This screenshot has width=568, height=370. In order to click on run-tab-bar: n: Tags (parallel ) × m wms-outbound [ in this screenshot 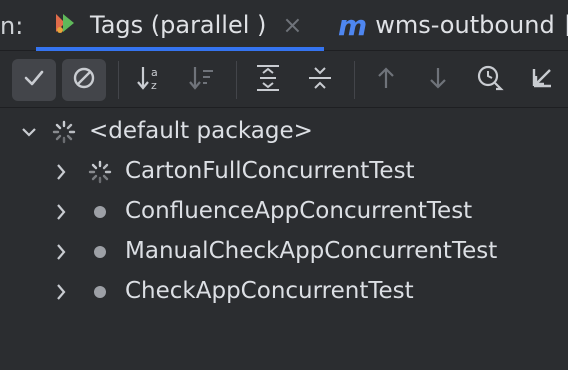, I will do `click(284, 25)`.